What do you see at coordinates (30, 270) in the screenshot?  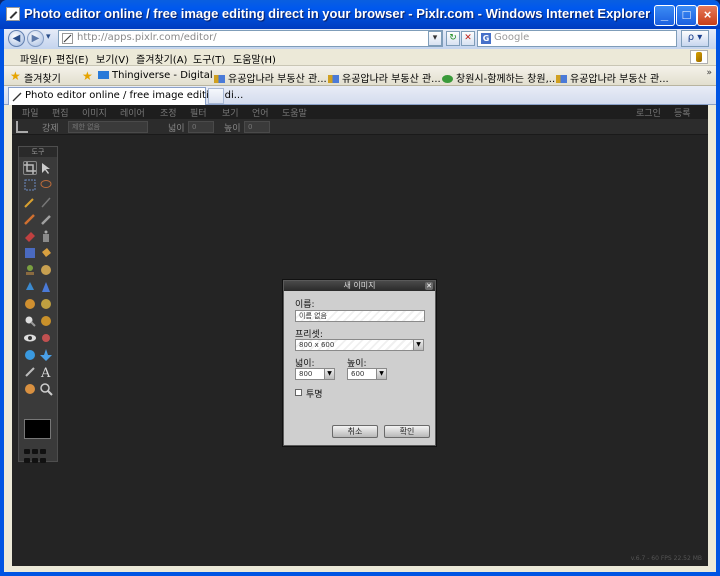 I see `clone-stamp-tool-icon` at bounding box center [30, 270].